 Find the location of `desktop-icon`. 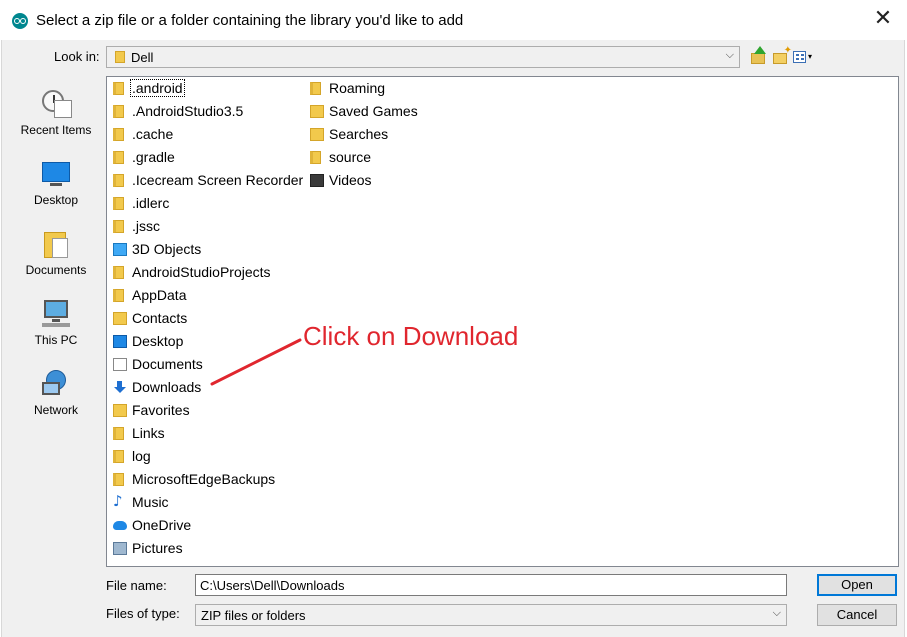

desktop-icon is located at coordinates (56, 174).